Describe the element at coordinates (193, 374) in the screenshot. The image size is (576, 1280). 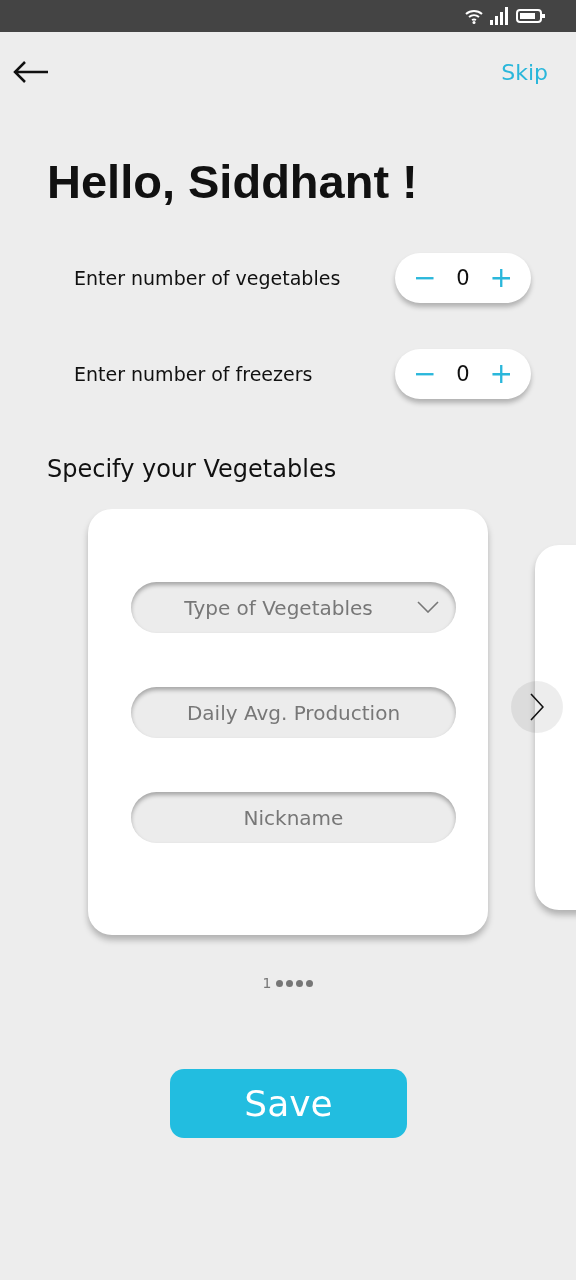
I see `counter-label: Enter number of freezers` at that location.